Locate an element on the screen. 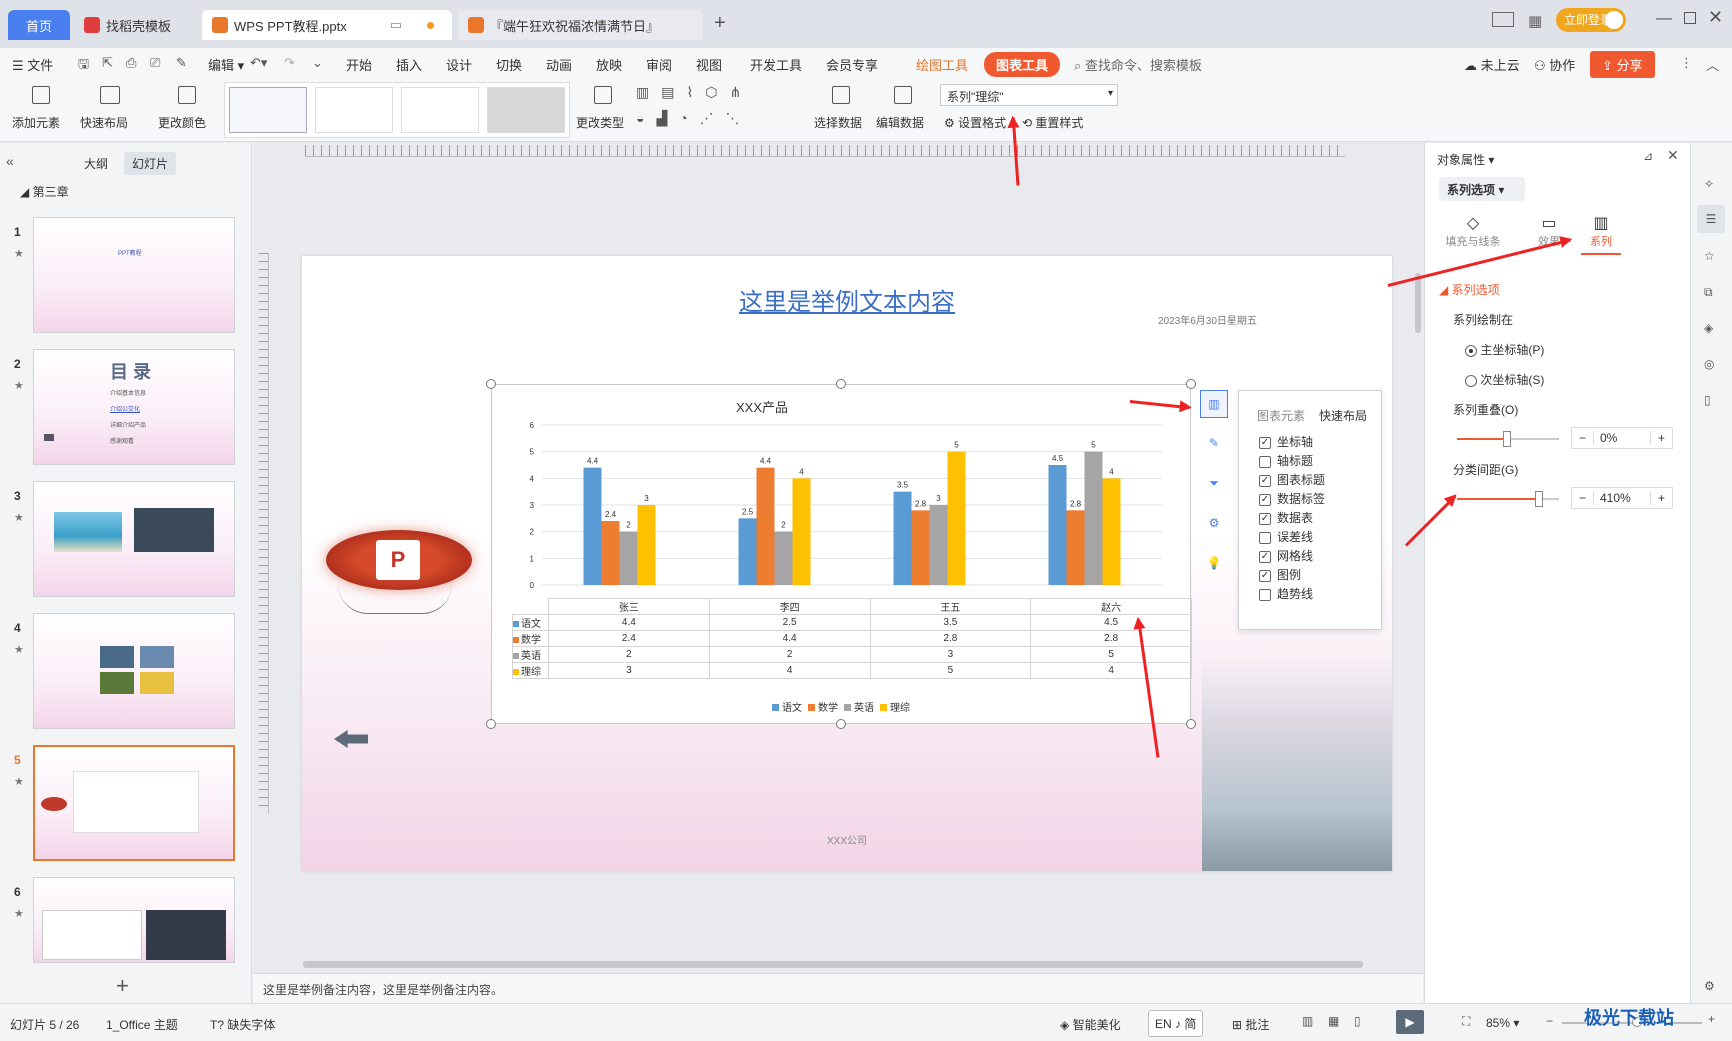 Image resolution: width=1732 pixels, height=1041 pixels. quick-layout-button: 快速布局 is located at coordinates (111, 111).